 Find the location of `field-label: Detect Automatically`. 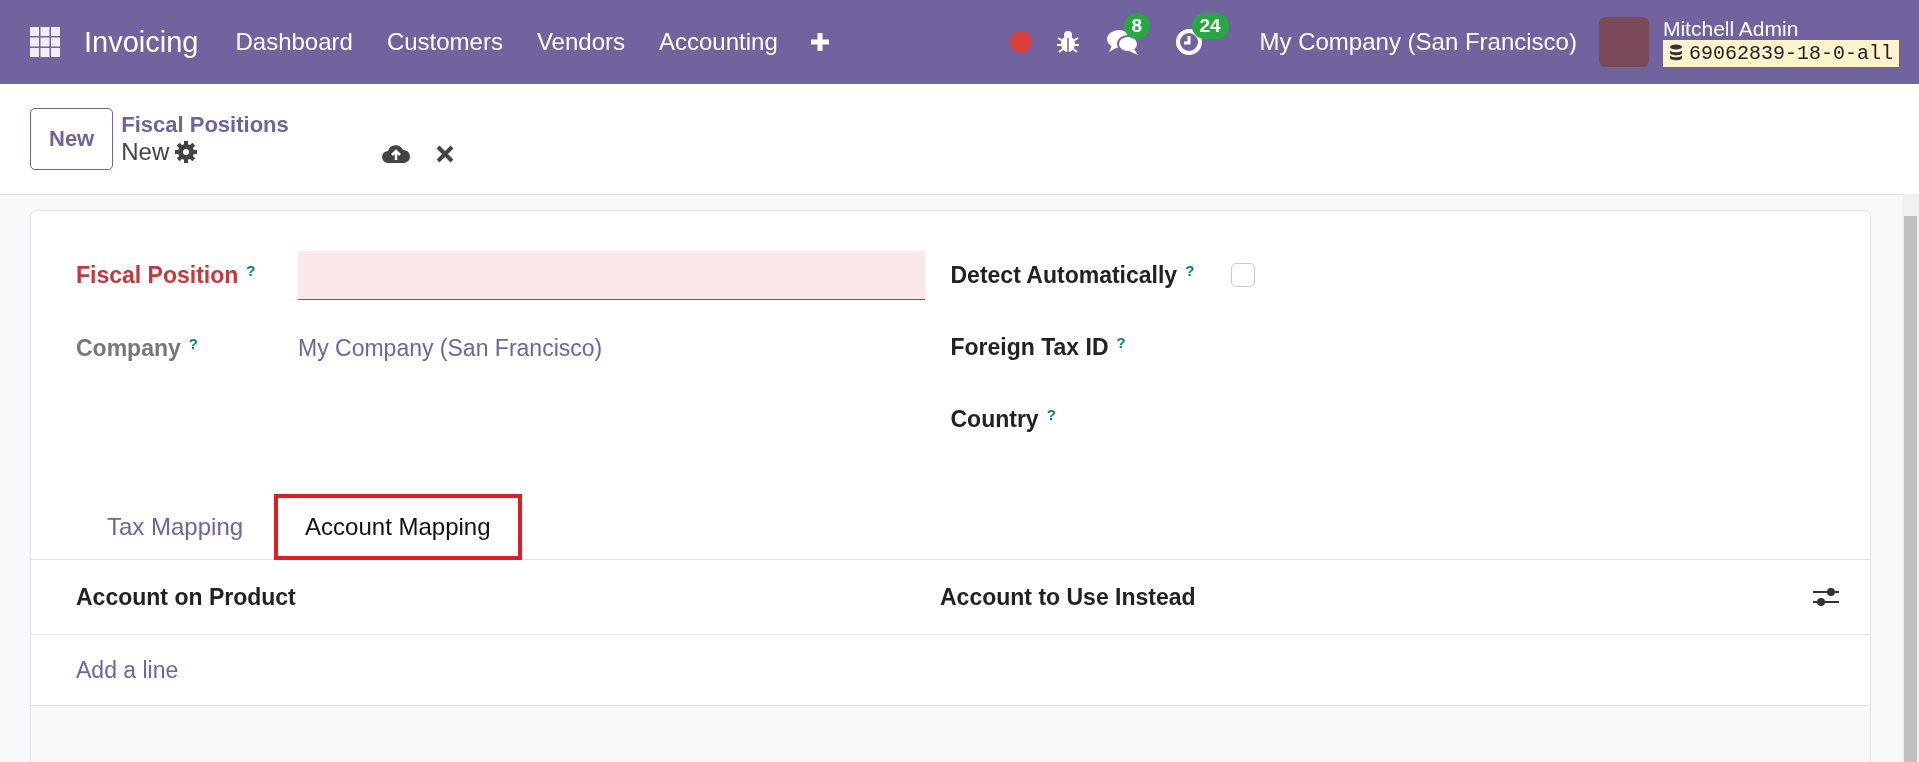

field-label: Detect Automatically is located at coordinates (1064, 275).